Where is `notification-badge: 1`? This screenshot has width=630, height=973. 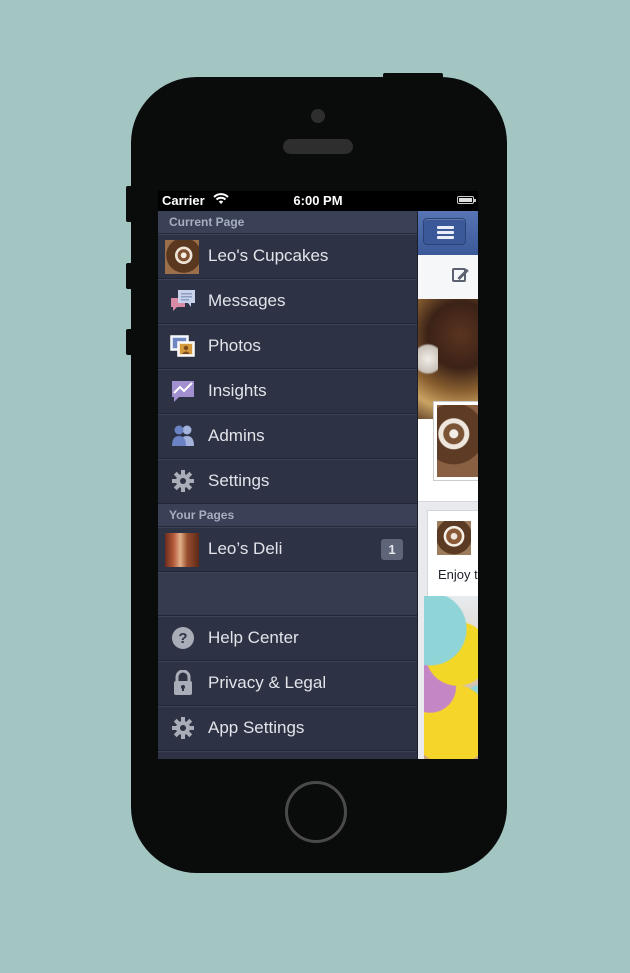 notification-badge: 1 is located at coordinates (392, 549).